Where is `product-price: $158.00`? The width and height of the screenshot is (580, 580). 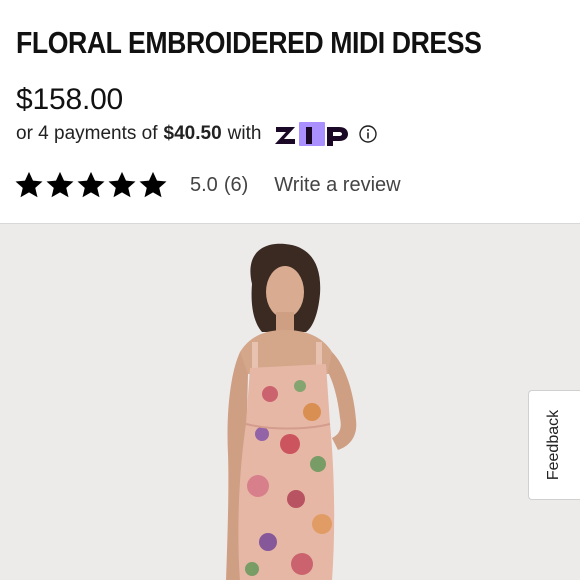 product-price: $158.00 is located at coordinates (70, 99).